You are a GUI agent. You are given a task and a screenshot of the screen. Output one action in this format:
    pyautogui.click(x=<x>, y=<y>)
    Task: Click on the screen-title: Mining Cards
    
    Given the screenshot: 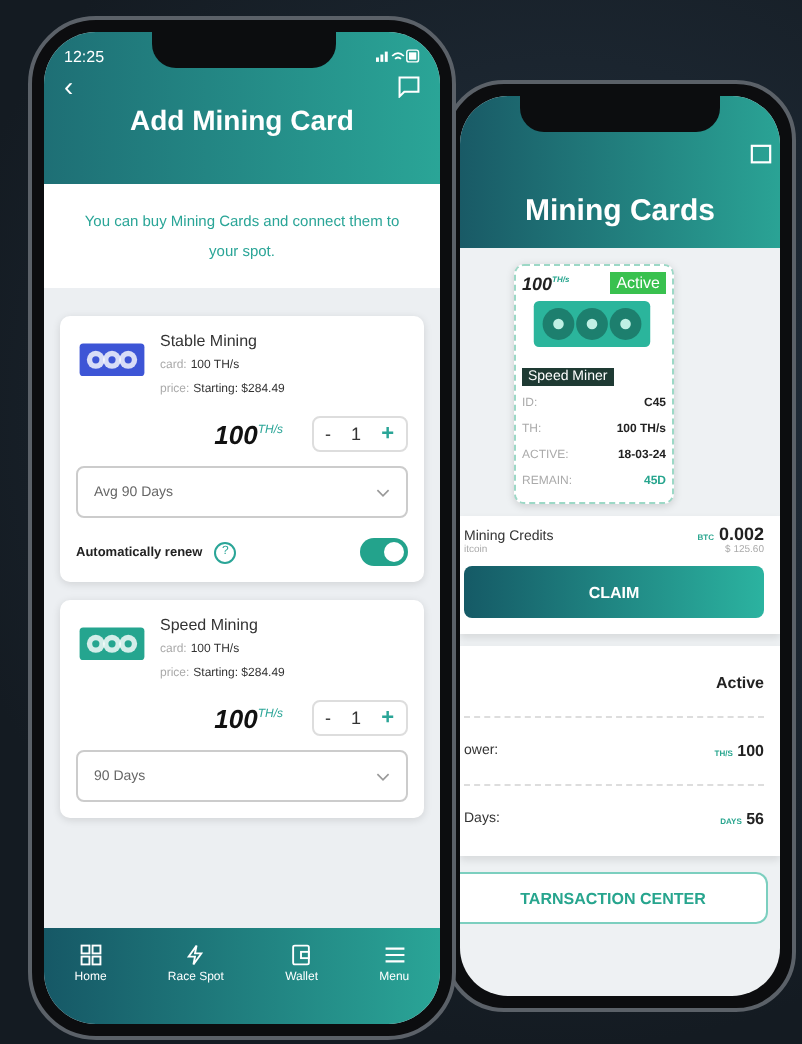 What is the action you would take?
    pyautogui.click(x=619, y=211)
    